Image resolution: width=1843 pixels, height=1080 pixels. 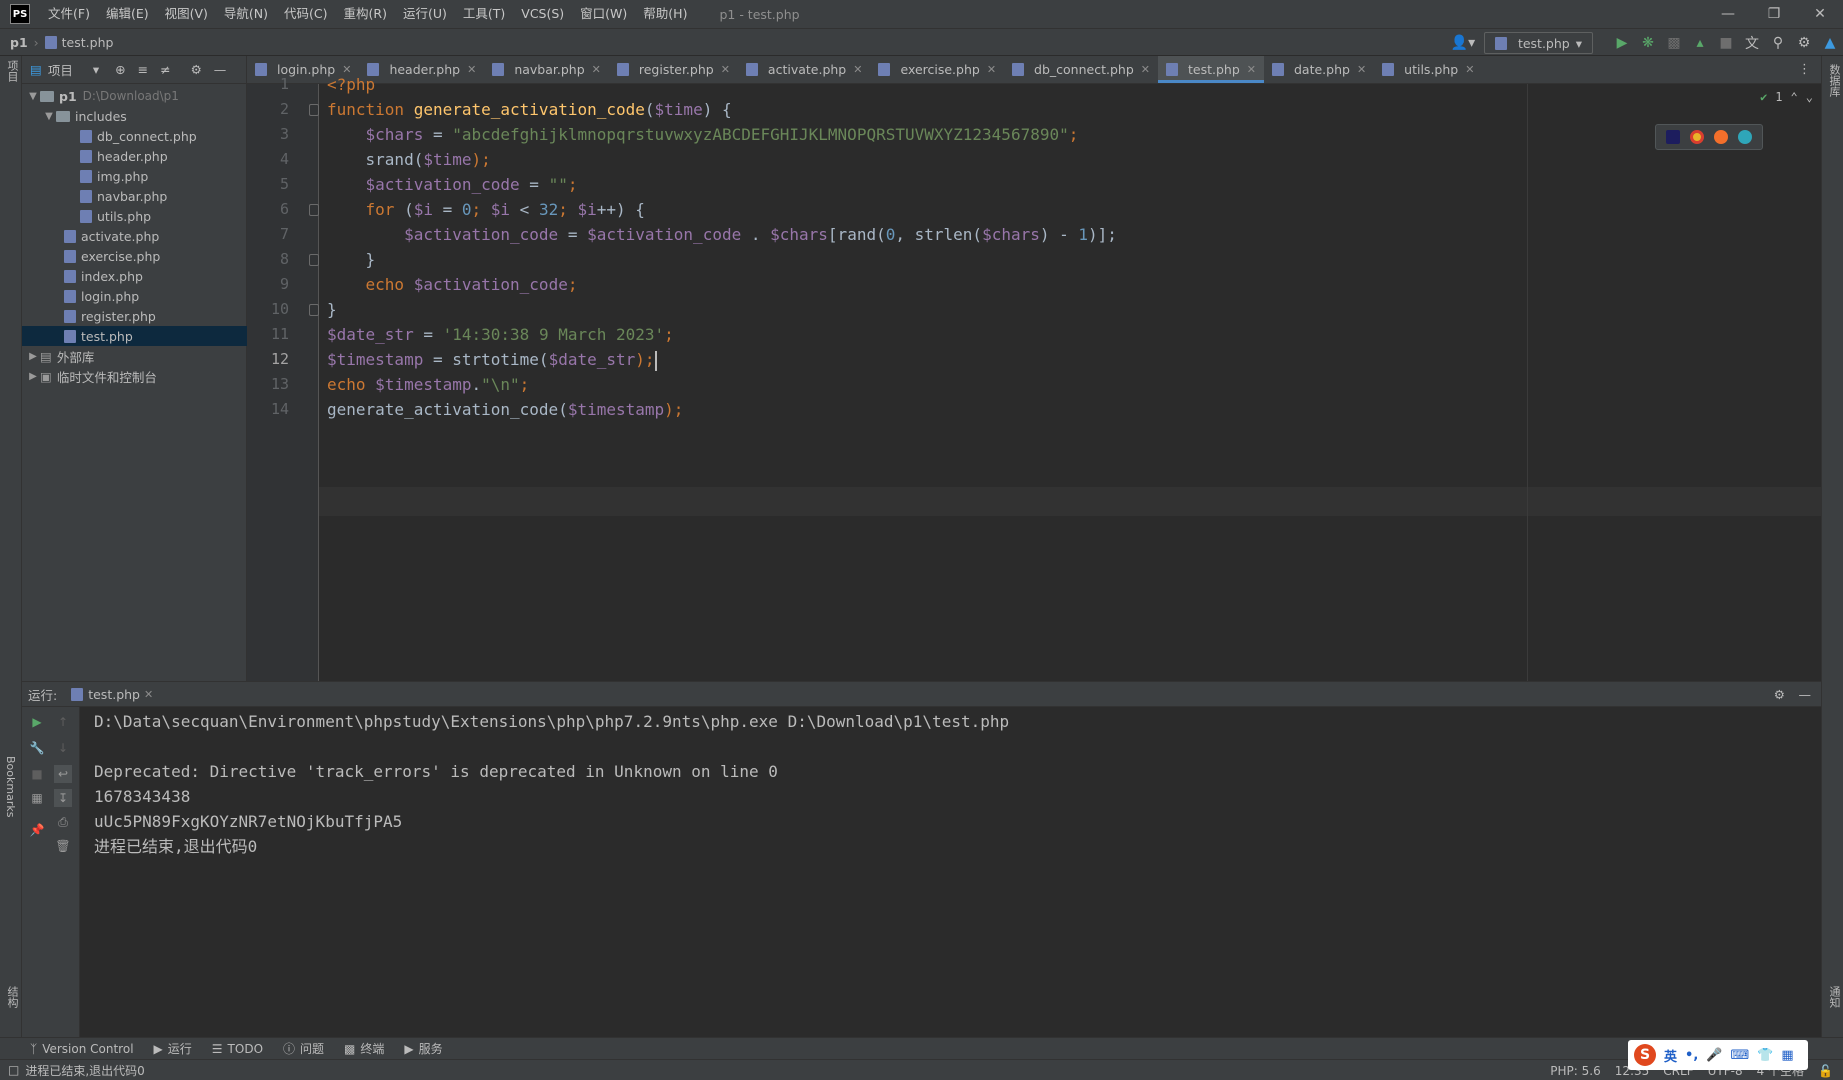 What do you see at coordinates (114, 694) in the screenshot?
I see `run-tab-test: test.php` at bounding box center [114, 694].